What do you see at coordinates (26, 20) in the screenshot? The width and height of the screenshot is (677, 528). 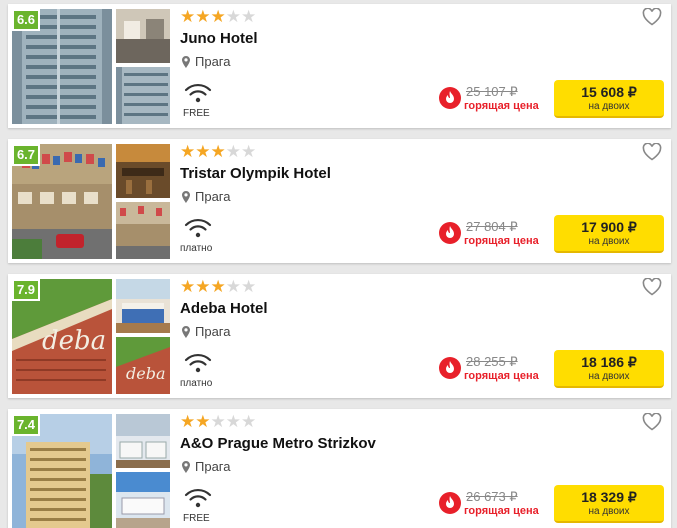 I see `rating-badge: 6.6` at bounding box center [26, 20].